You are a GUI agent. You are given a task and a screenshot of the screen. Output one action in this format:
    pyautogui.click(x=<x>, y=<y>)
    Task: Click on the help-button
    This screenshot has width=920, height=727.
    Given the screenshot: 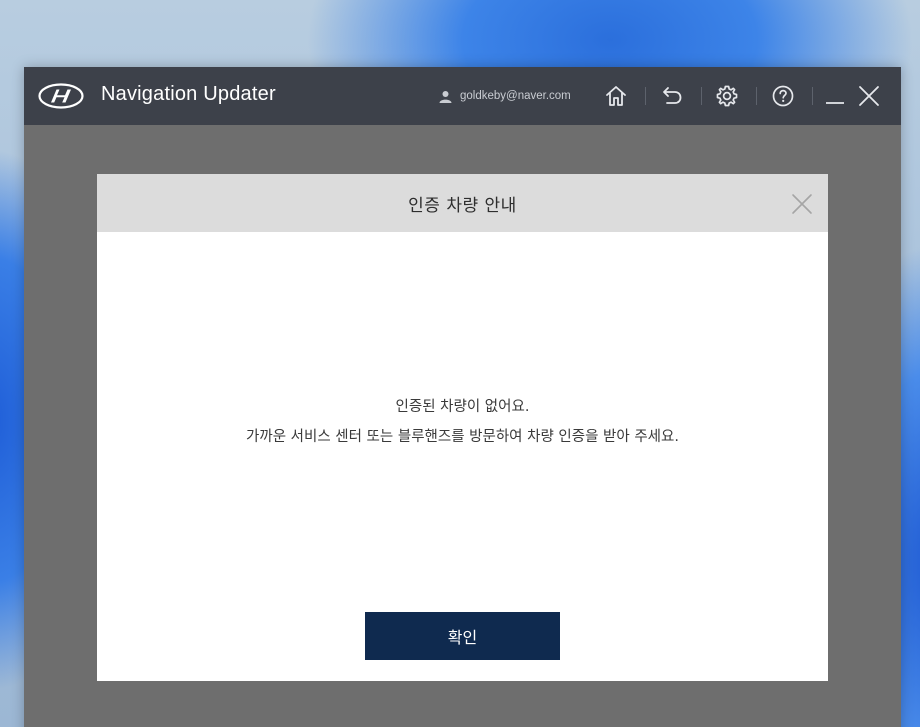 What is the action you would take?
    pyautogui.click(x=783, y=96)
    